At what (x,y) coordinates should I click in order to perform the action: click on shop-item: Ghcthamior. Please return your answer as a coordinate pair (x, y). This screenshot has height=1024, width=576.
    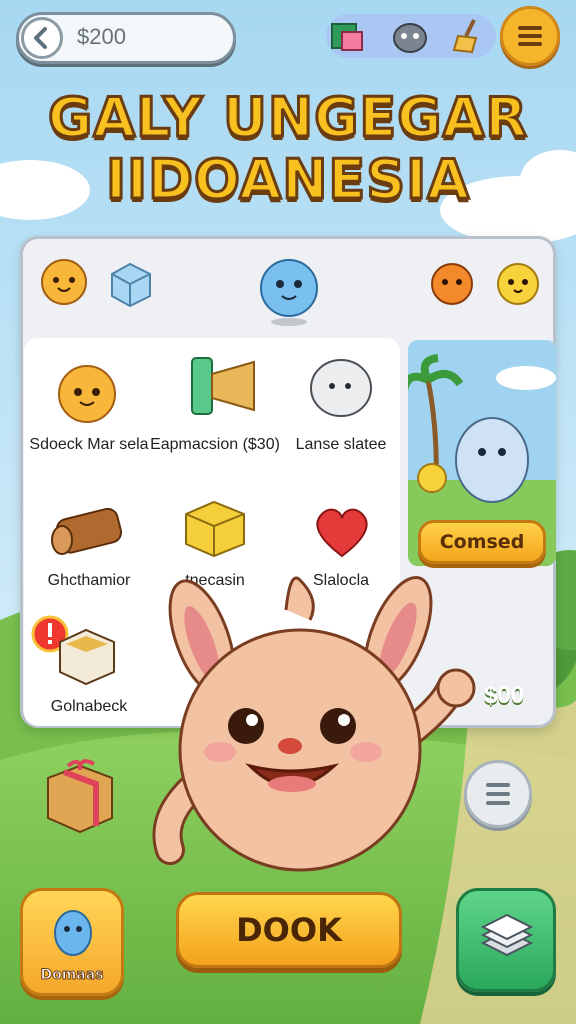
    Looking at the image, I should click on (89, 547).